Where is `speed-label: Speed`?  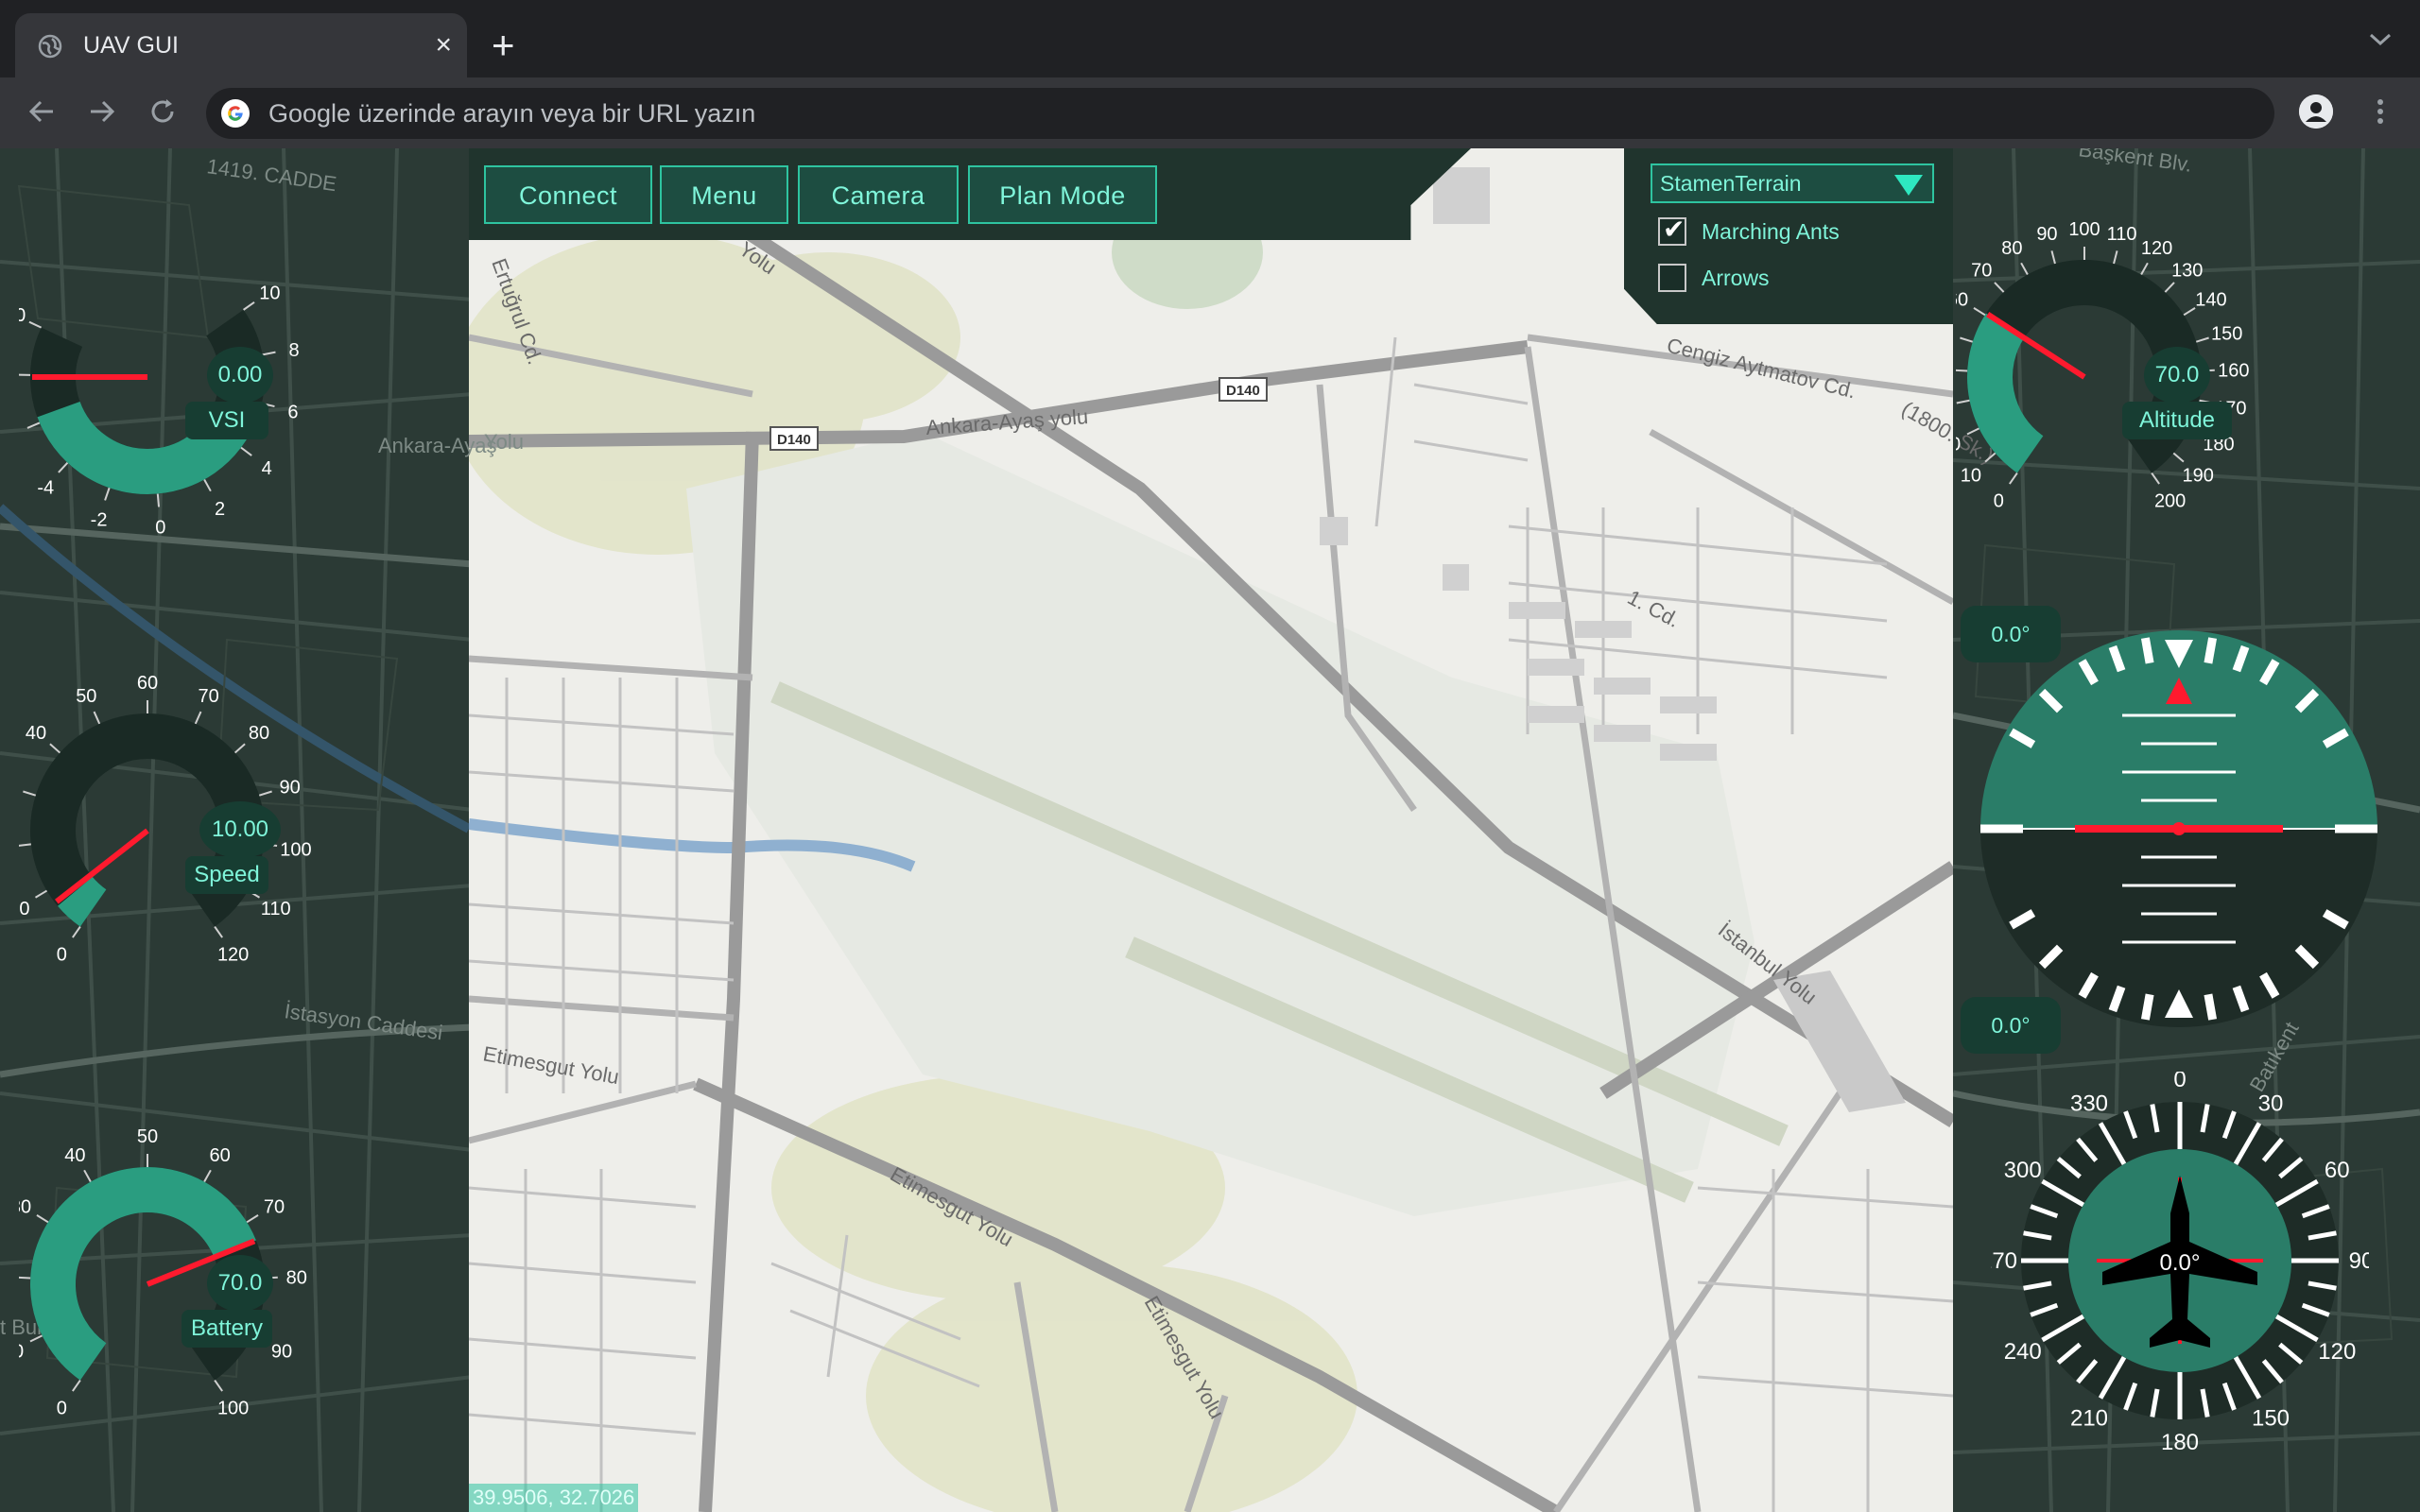 speed-label: Speed is located at coordinates (226, 875).